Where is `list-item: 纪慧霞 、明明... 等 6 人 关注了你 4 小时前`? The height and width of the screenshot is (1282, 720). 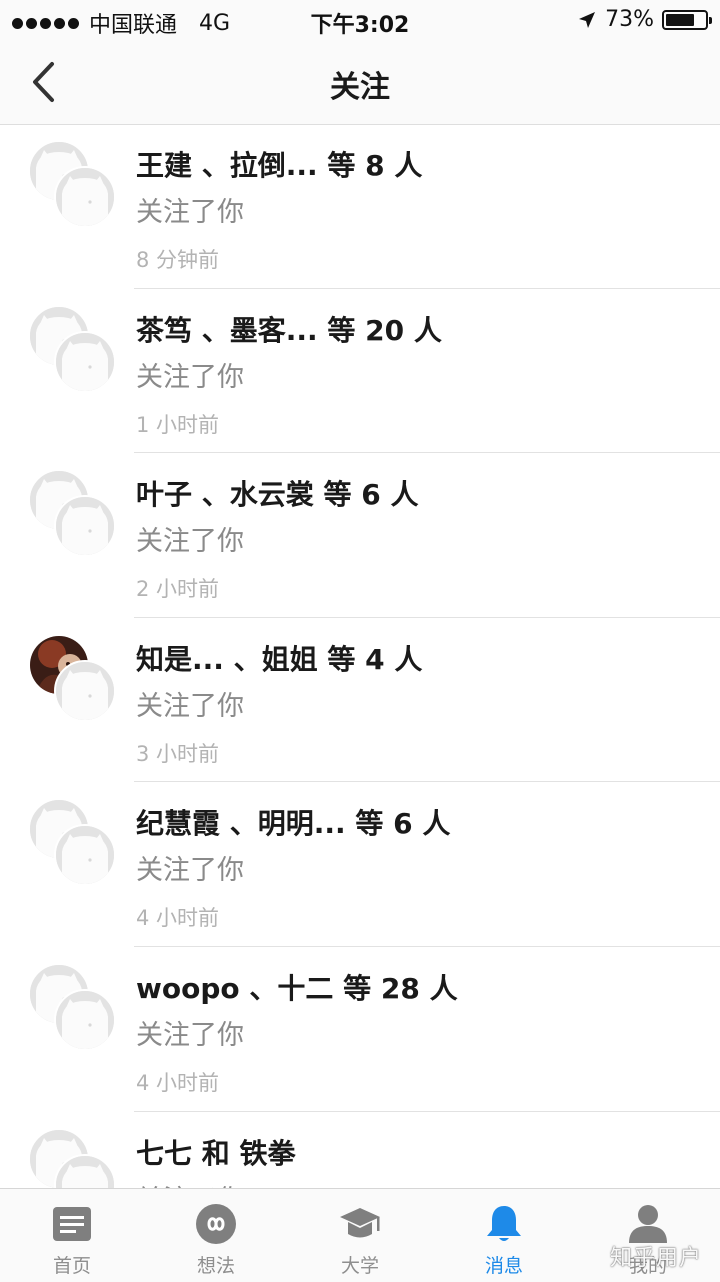 list-item: 纪慧霞 、明明... 等 6 人 关注了你 4 小时前 is located at coordinates (360, 864).